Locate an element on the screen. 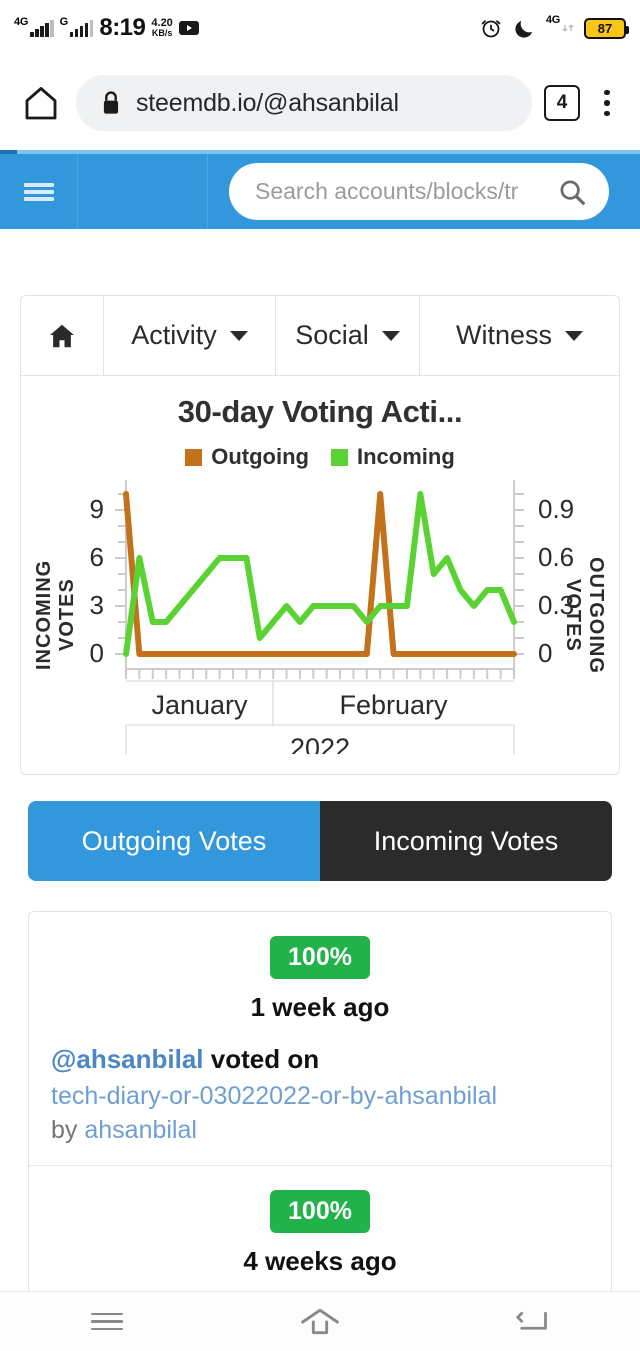  site-navbar is located at coordinates (320, 191).